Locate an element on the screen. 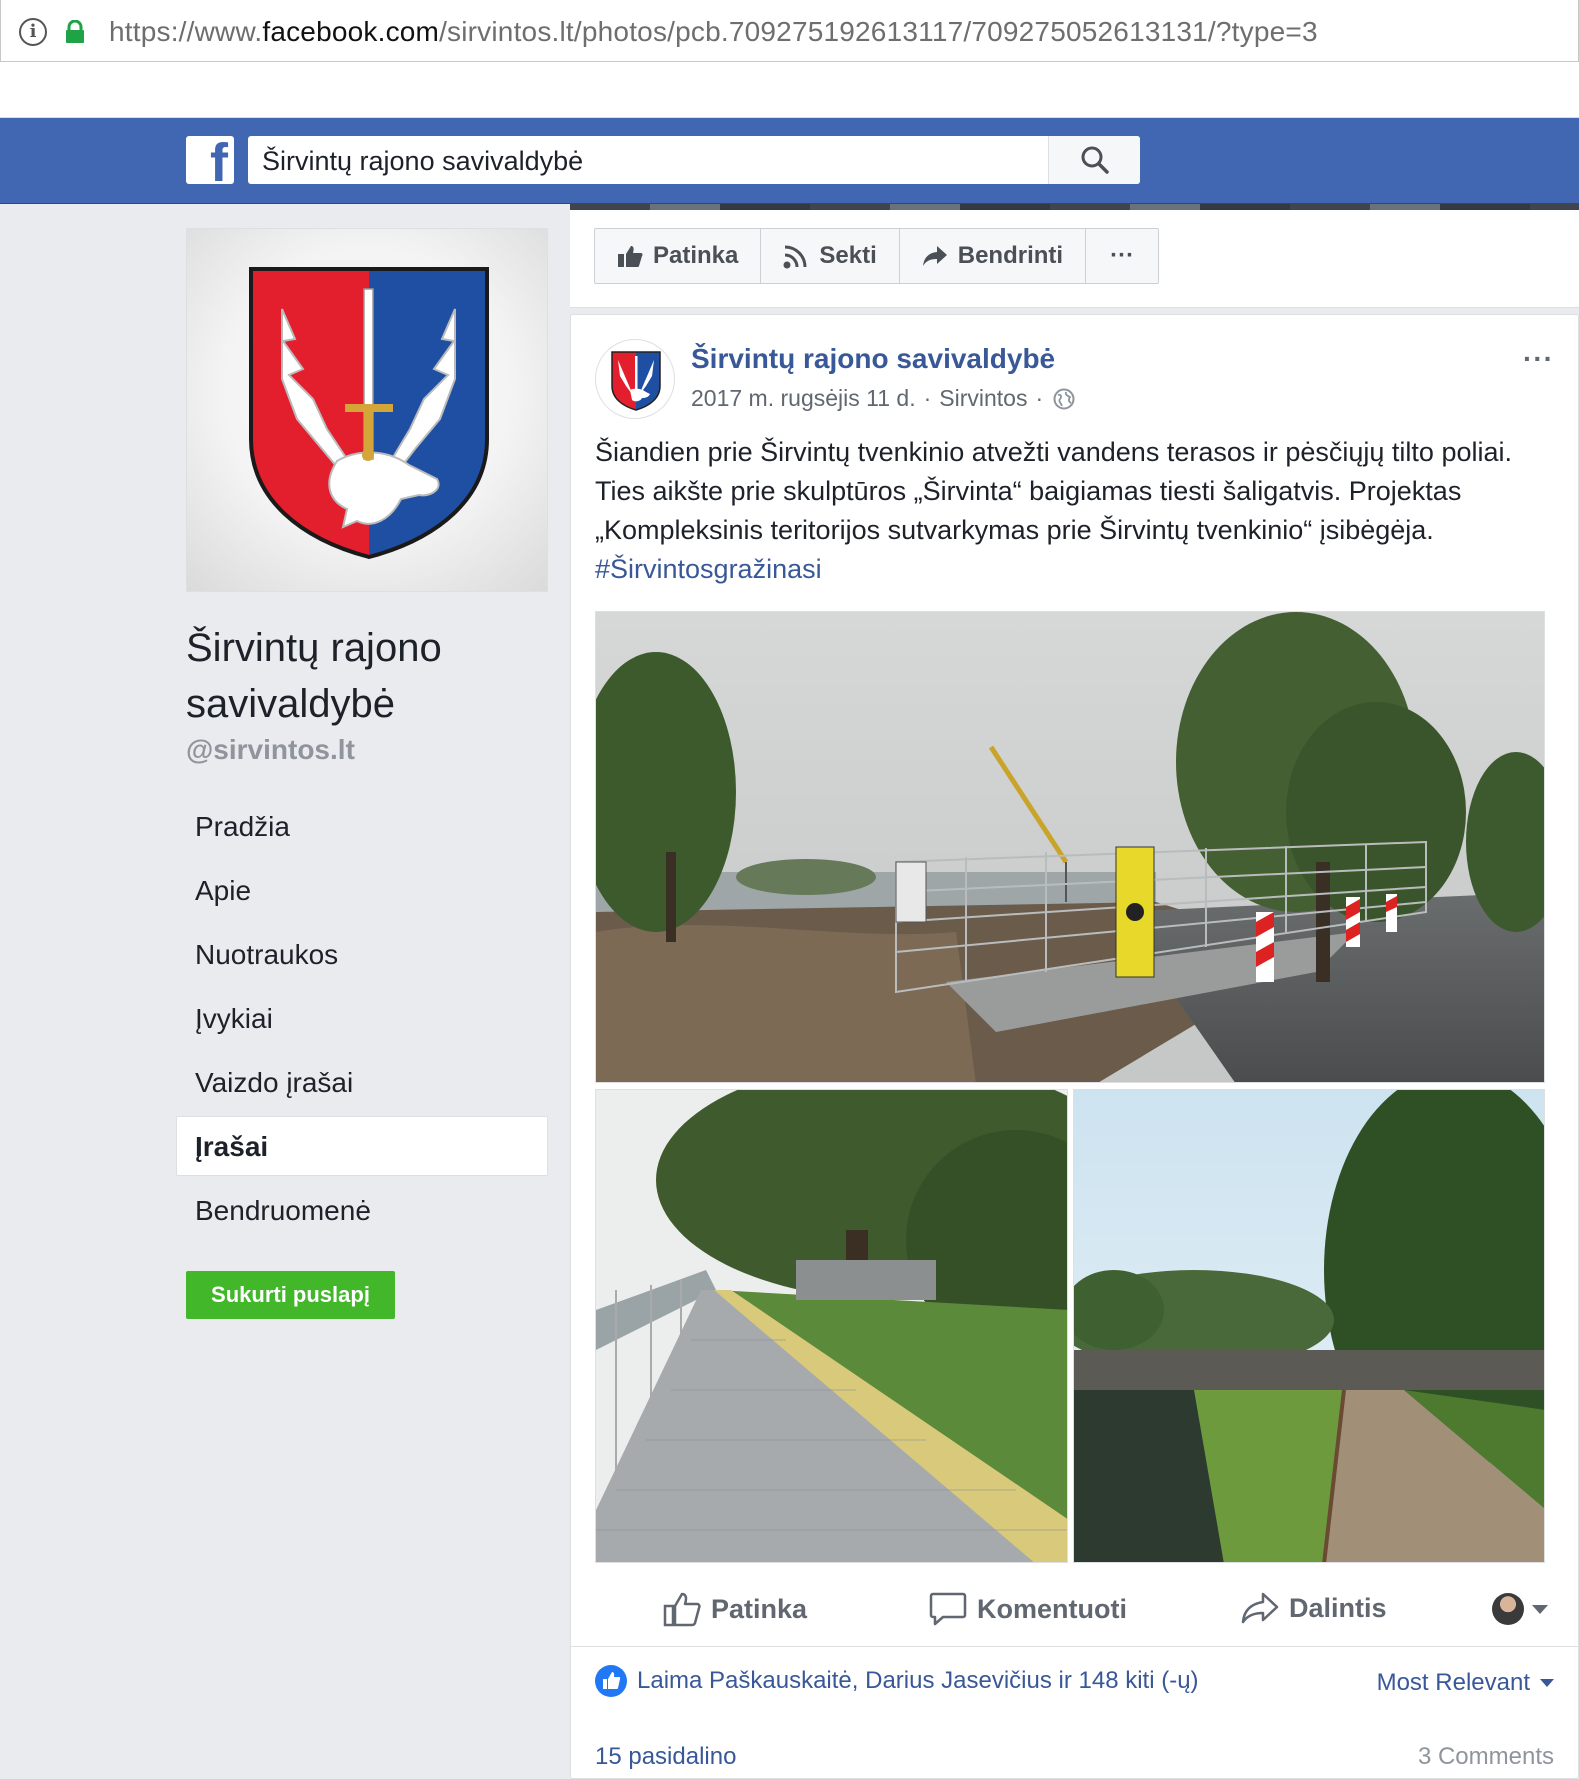  create-page-button: Sukurti puslapį is located at coordinates (290, 1295).